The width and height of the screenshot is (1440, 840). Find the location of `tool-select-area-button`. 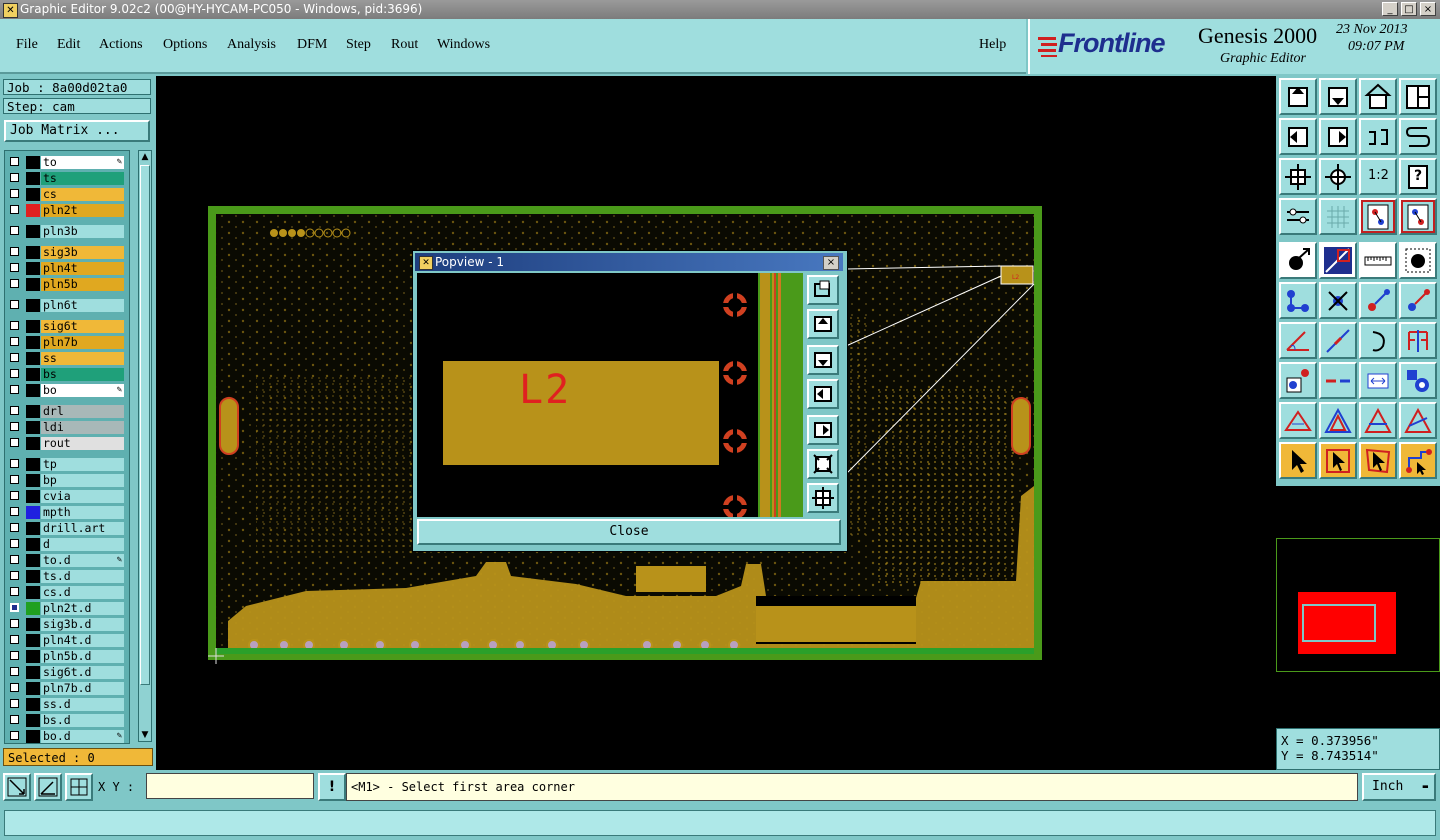

tool-select-area-button is located at coordinates (1338, 460).